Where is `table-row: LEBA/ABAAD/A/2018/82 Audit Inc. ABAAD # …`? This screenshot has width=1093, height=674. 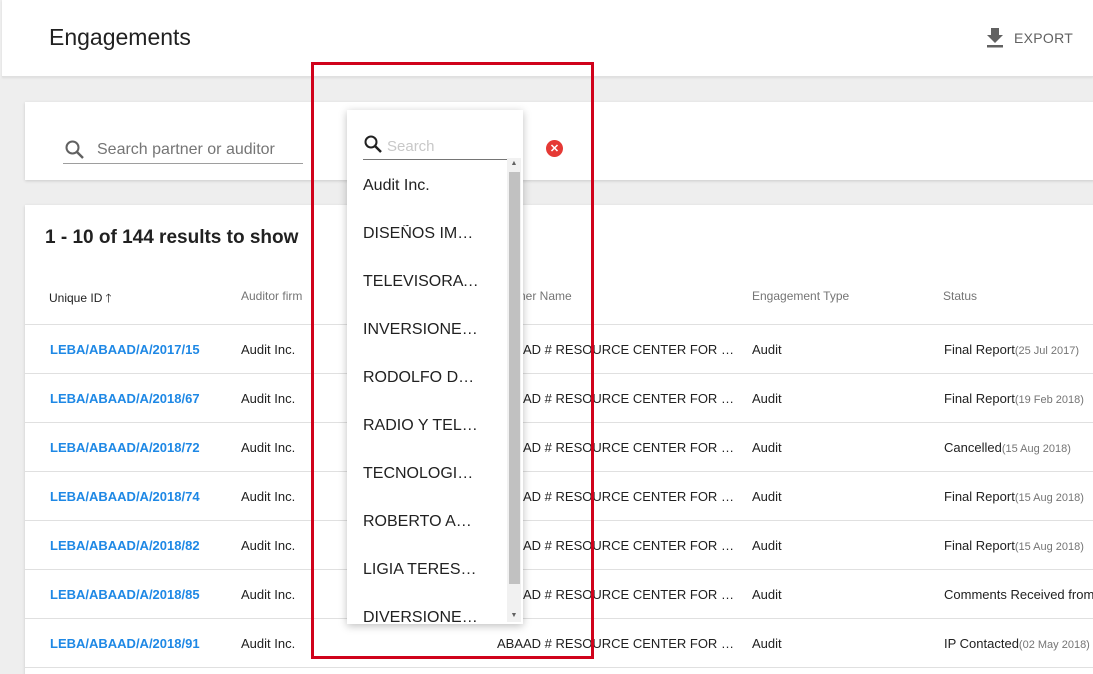
table-row: LEBA/ABAAD/A/2018/82 Audit Inc. ABAAD # … is located at coordinates (559, 545).